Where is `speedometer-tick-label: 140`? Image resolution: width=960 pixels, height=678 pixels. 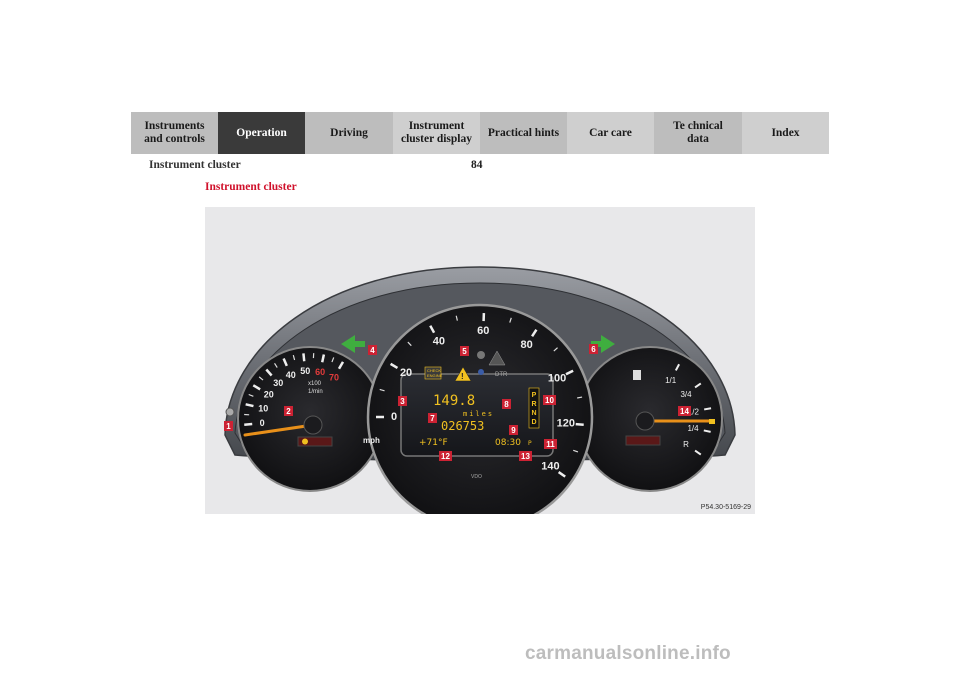 speedometer-tick-label: 140 is located at coordinates (550, 466).